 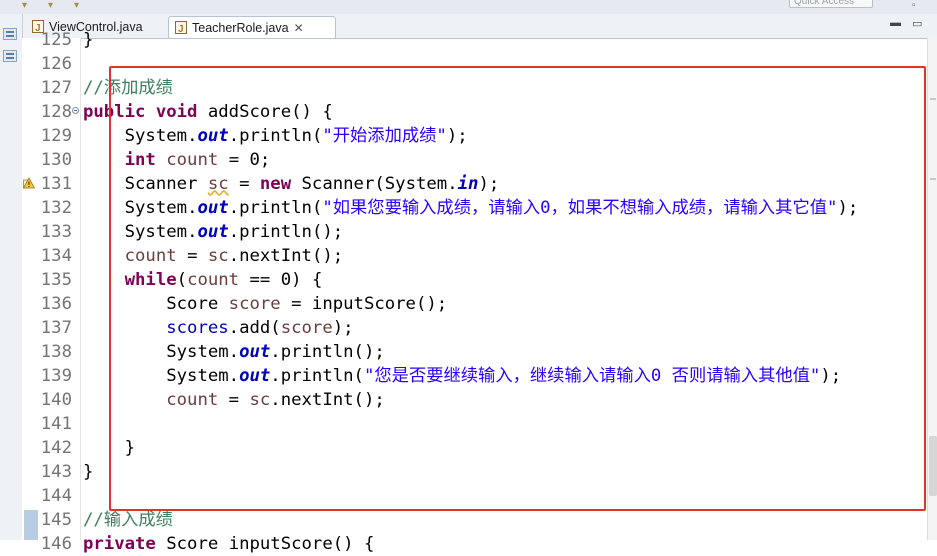 What do you see at coordinates (208, 112) in the screenshot?
I see `code-line: public void addScore() {` at bounding box center [208, 112].